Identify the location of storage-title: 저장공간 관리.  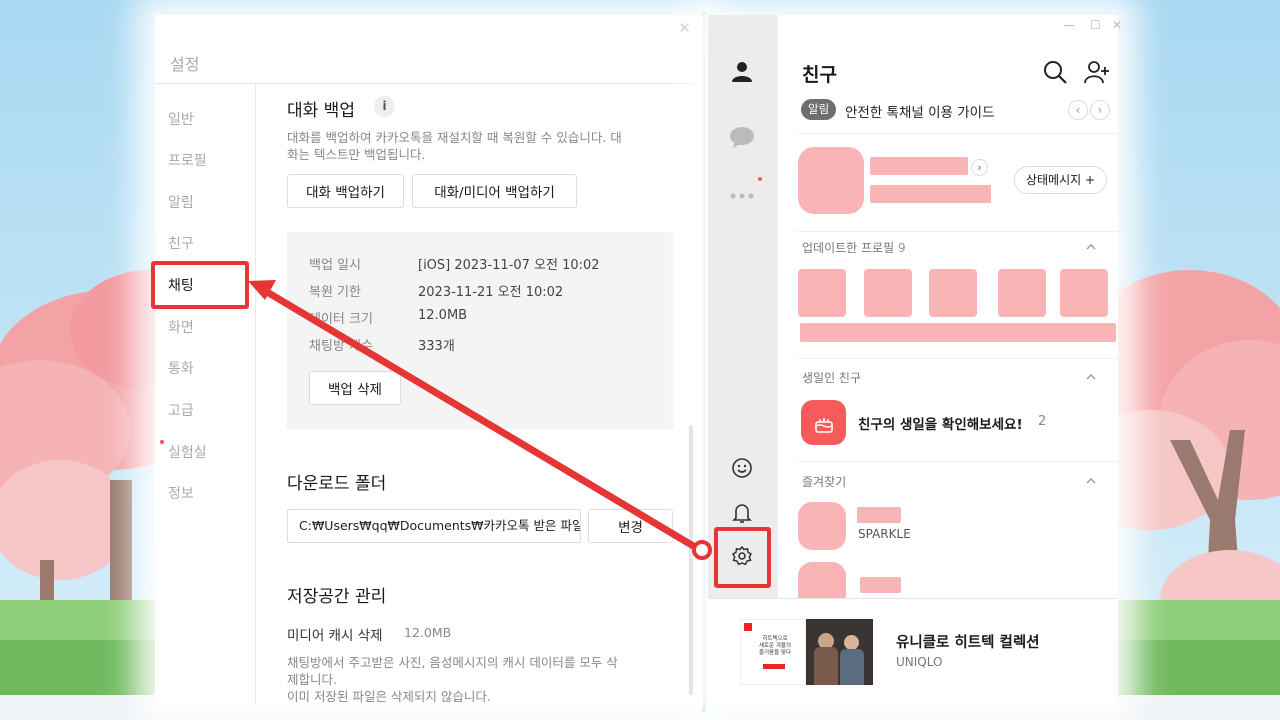
(337, 597).